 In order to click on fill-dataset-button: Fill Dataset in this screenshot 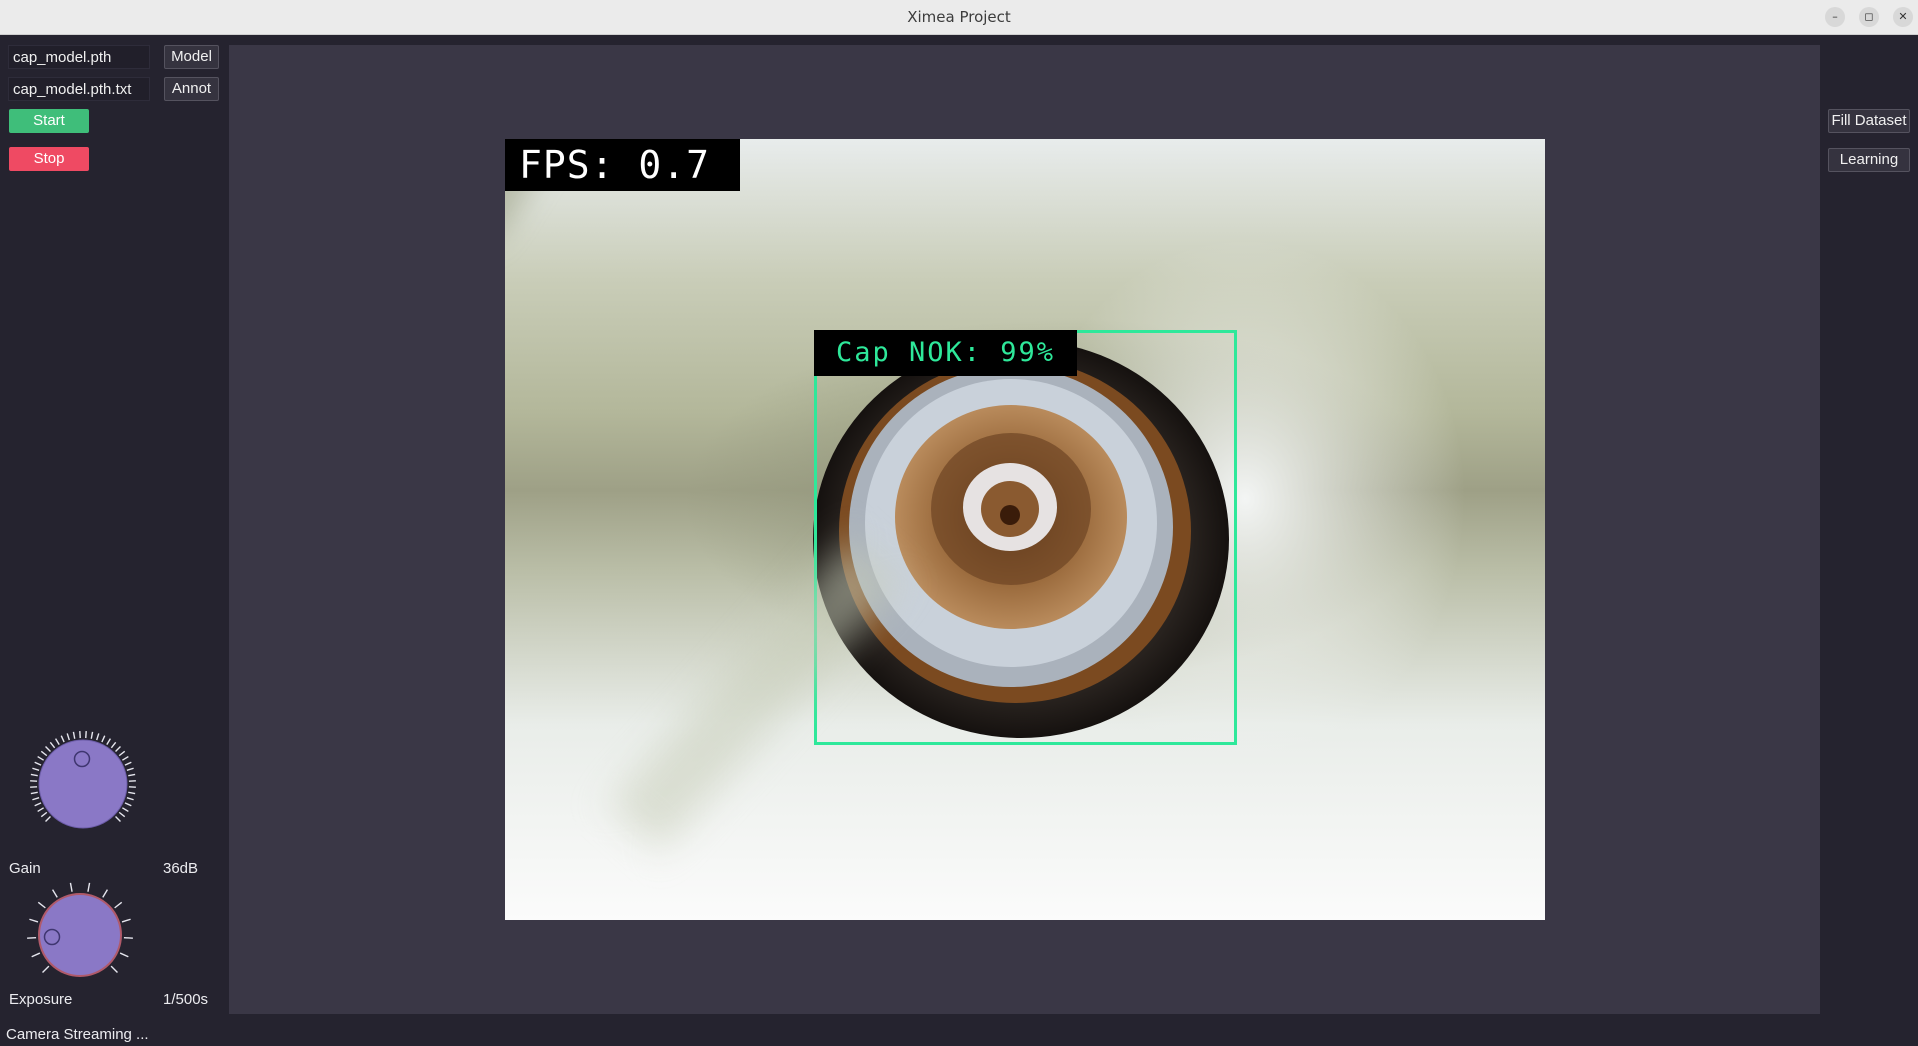, I will do `click(1869, 121)`.